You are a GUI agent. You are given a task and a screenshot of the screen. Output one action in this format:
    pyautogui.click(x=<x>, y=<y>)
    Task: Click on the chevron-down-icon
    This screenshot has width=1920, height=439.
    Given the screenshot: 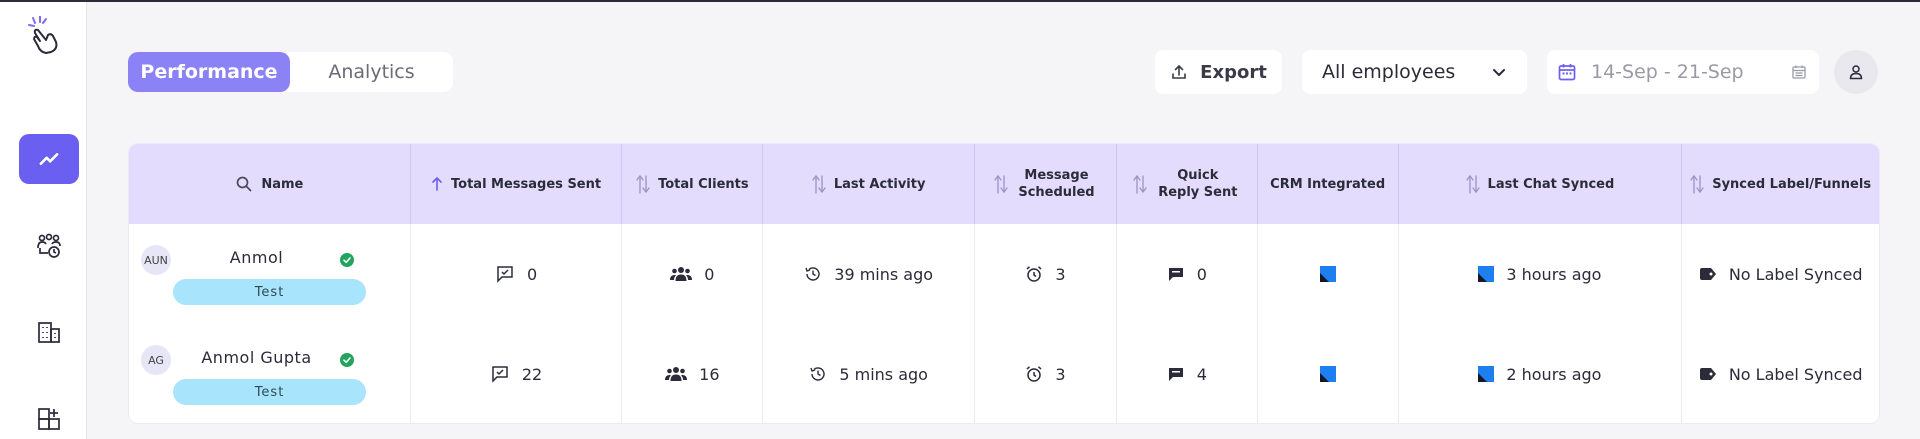 What is the action you would take?
    pyautogui.click(x=1499, y=72)
    